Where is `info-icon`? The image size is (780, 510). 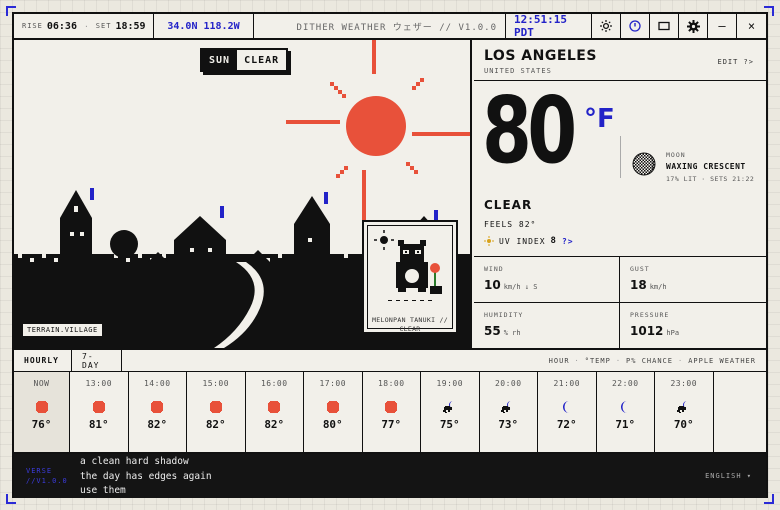 info-icon is located at coordinates (635, 26).